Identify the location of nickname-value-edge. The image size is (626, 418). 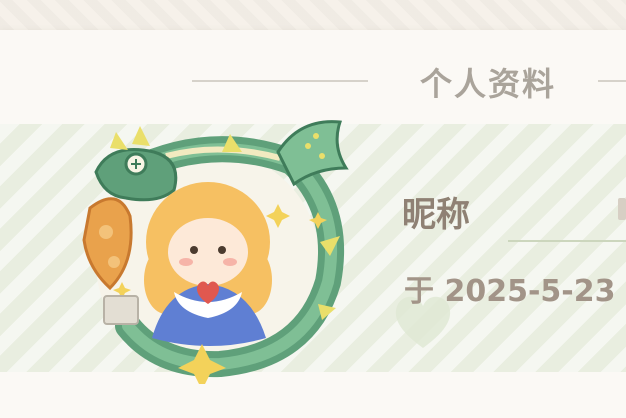
(622, 209).